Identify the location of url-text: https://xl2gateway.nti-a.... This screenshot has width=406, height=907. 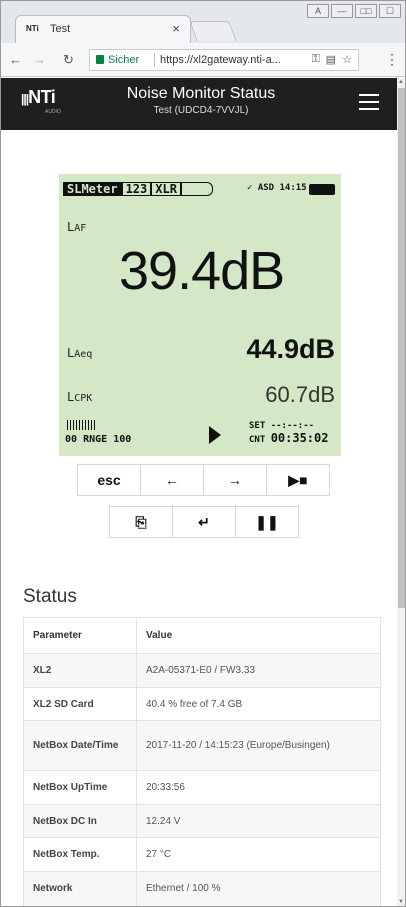
(220, 60).